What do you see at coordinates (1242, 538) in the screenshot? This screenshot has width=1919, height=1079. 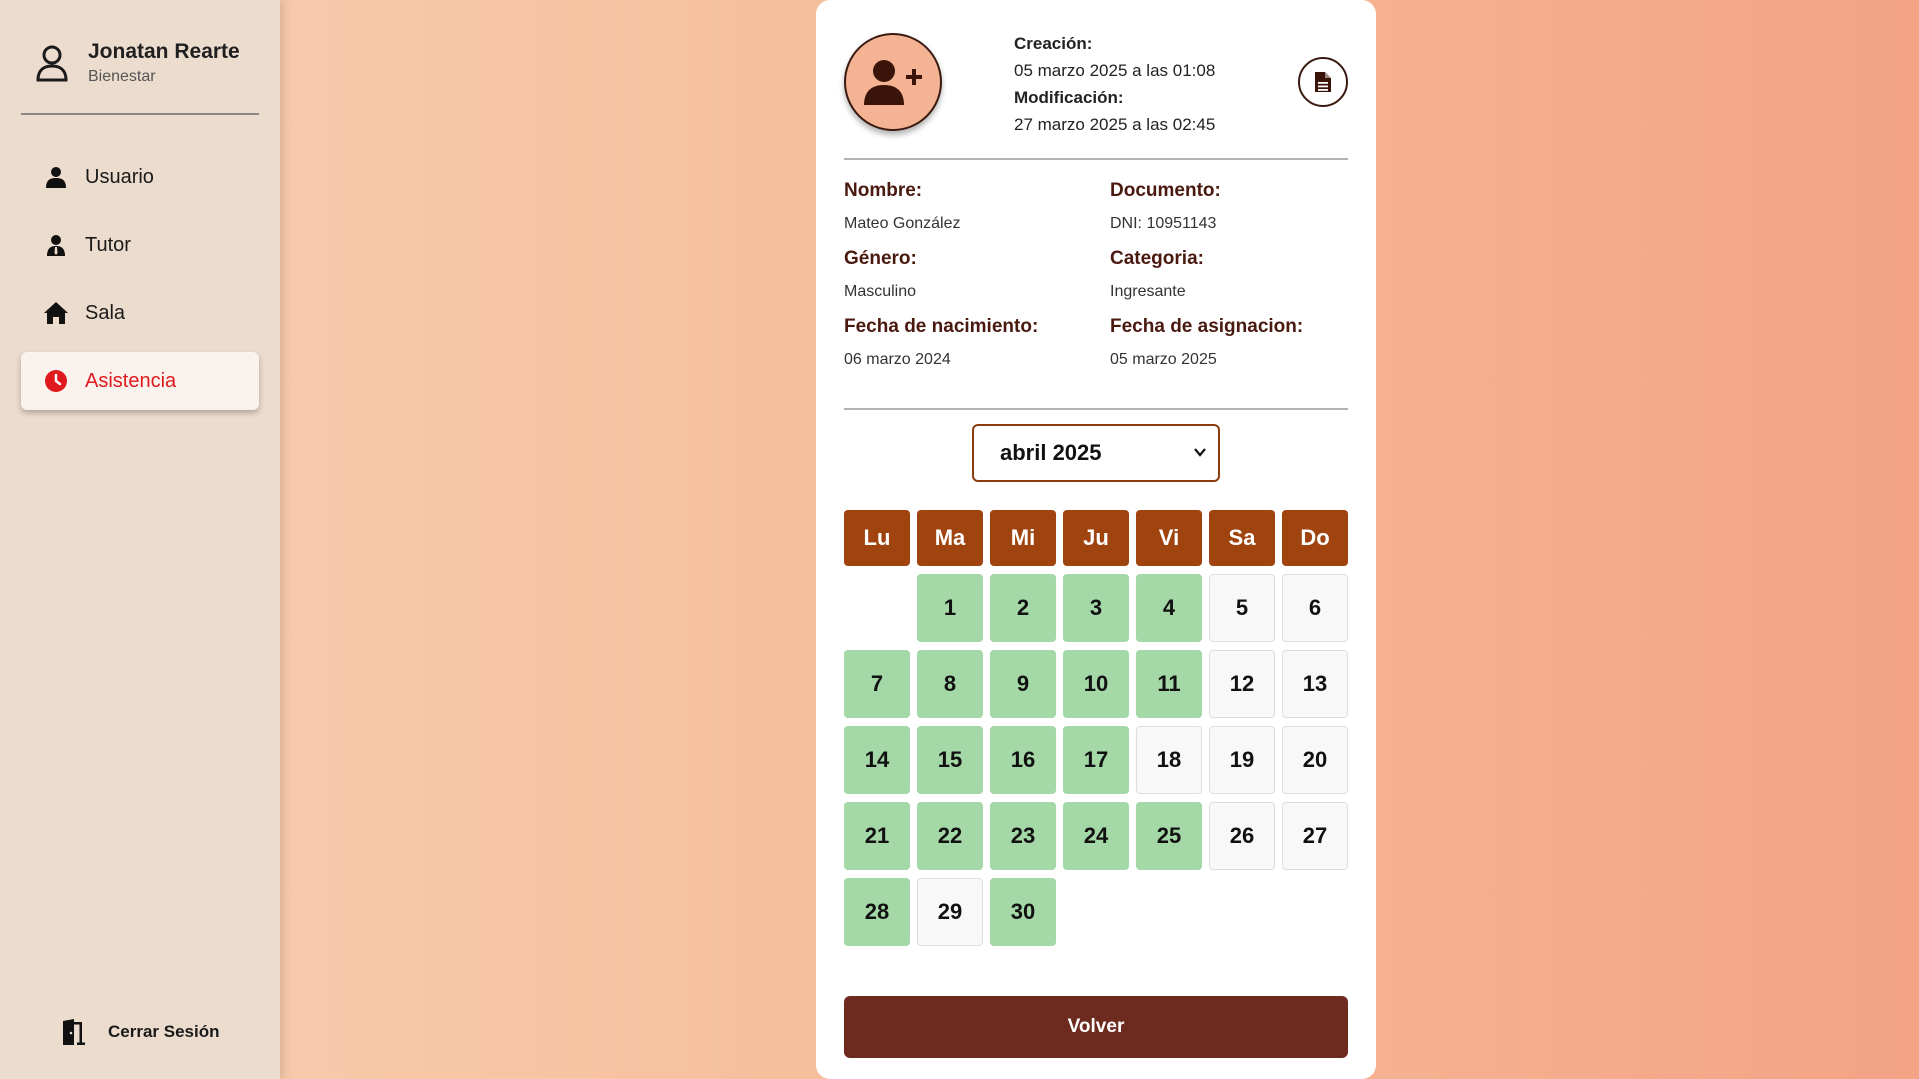 I see `weekday-header: Sa` at bounding box center [1242, 538].